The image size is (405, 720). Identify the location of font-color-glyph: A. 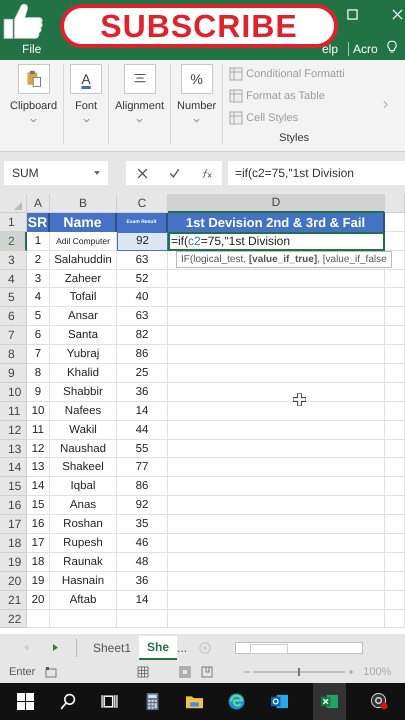
(86, 79).